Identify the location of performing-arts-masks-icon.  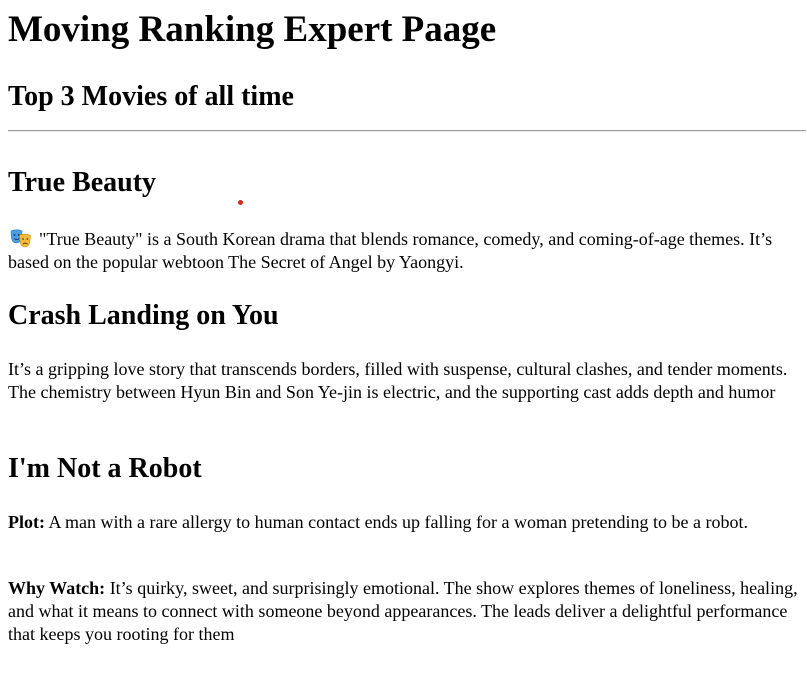
(21, 238).